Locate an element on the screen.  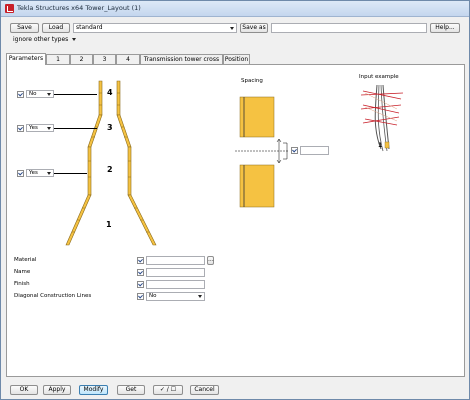
name-input is located at coordinates (175, 272).